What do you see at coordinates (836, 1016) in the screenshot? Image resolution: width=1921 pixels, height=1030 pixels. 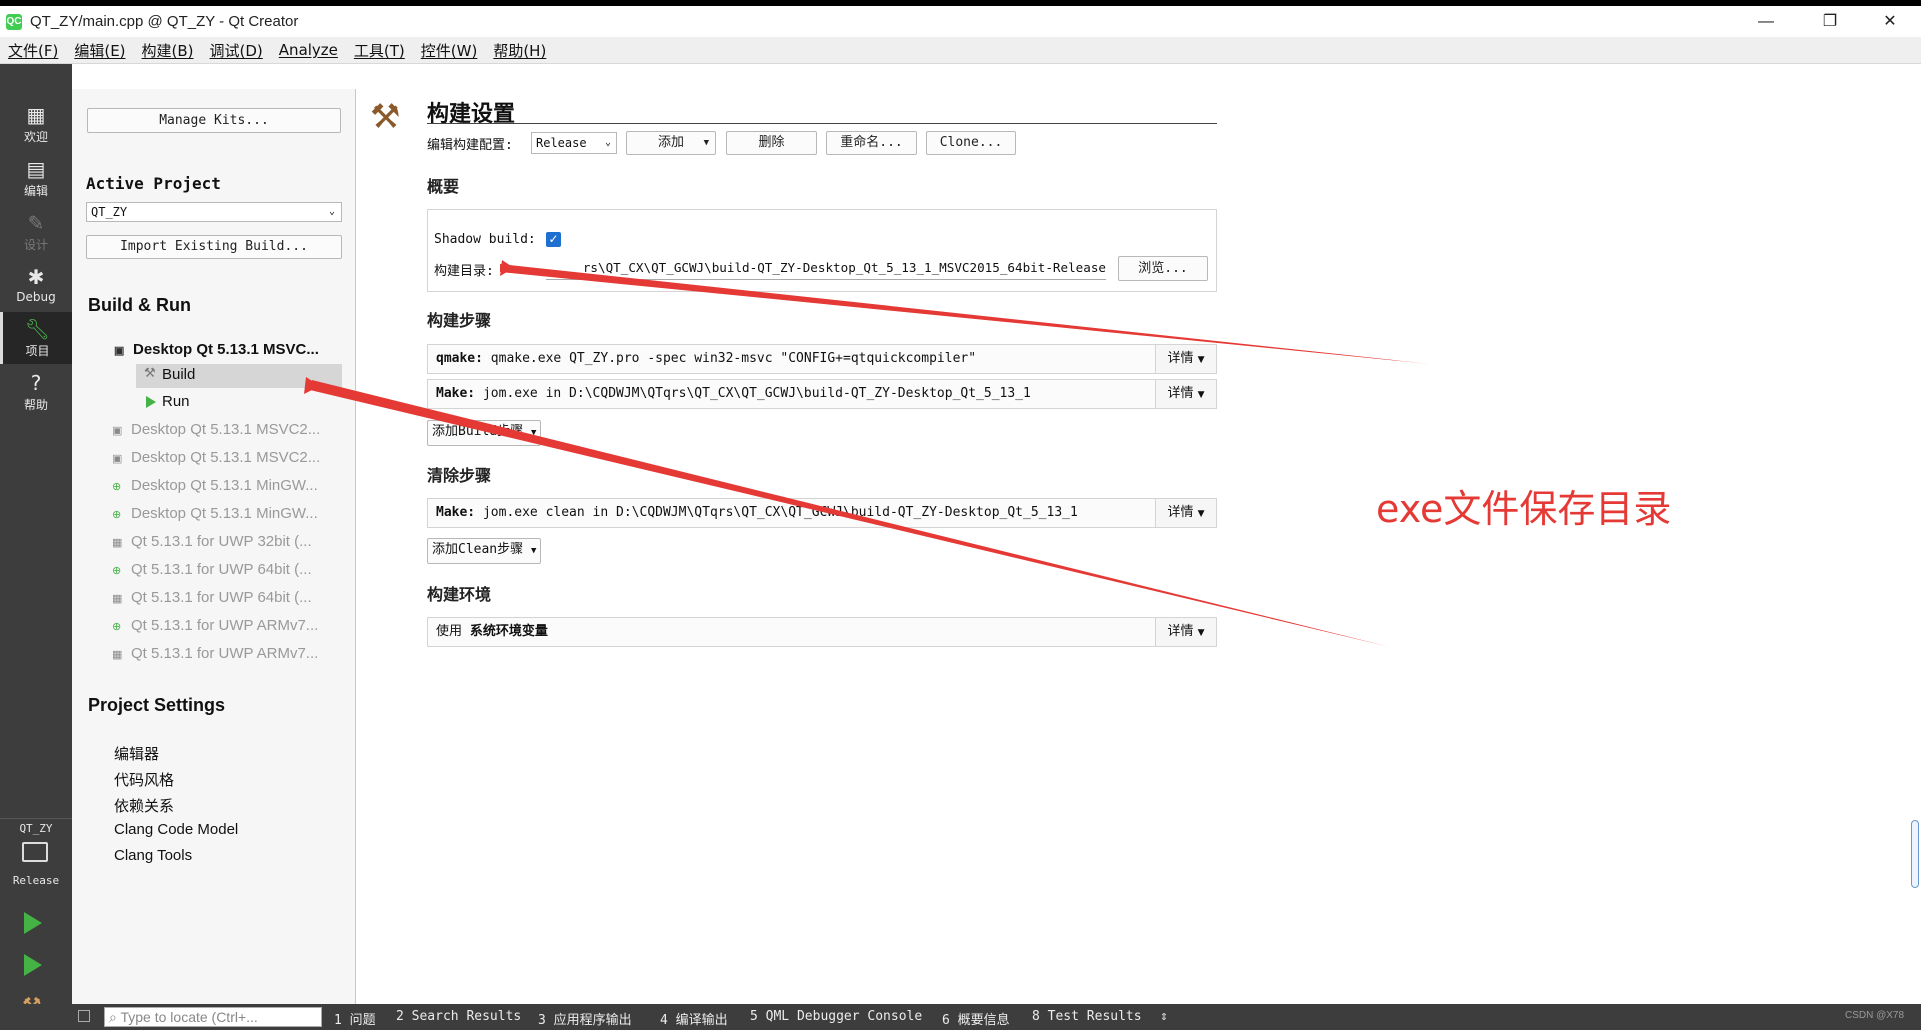 I see `tab-qml-console: 5 QML Debugger Console` at bounding box center [836, 1016].